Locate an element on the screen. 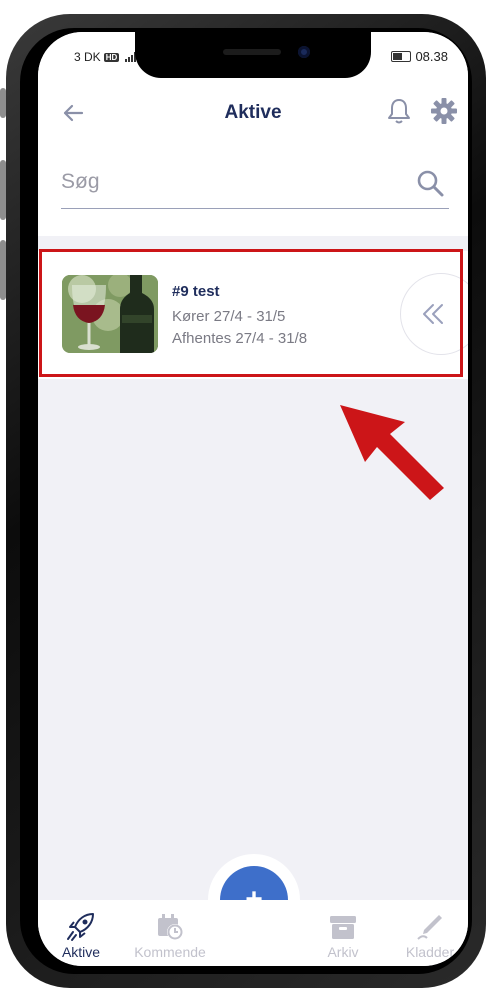  hd-badge: HD is located at coordinates (111, 57).